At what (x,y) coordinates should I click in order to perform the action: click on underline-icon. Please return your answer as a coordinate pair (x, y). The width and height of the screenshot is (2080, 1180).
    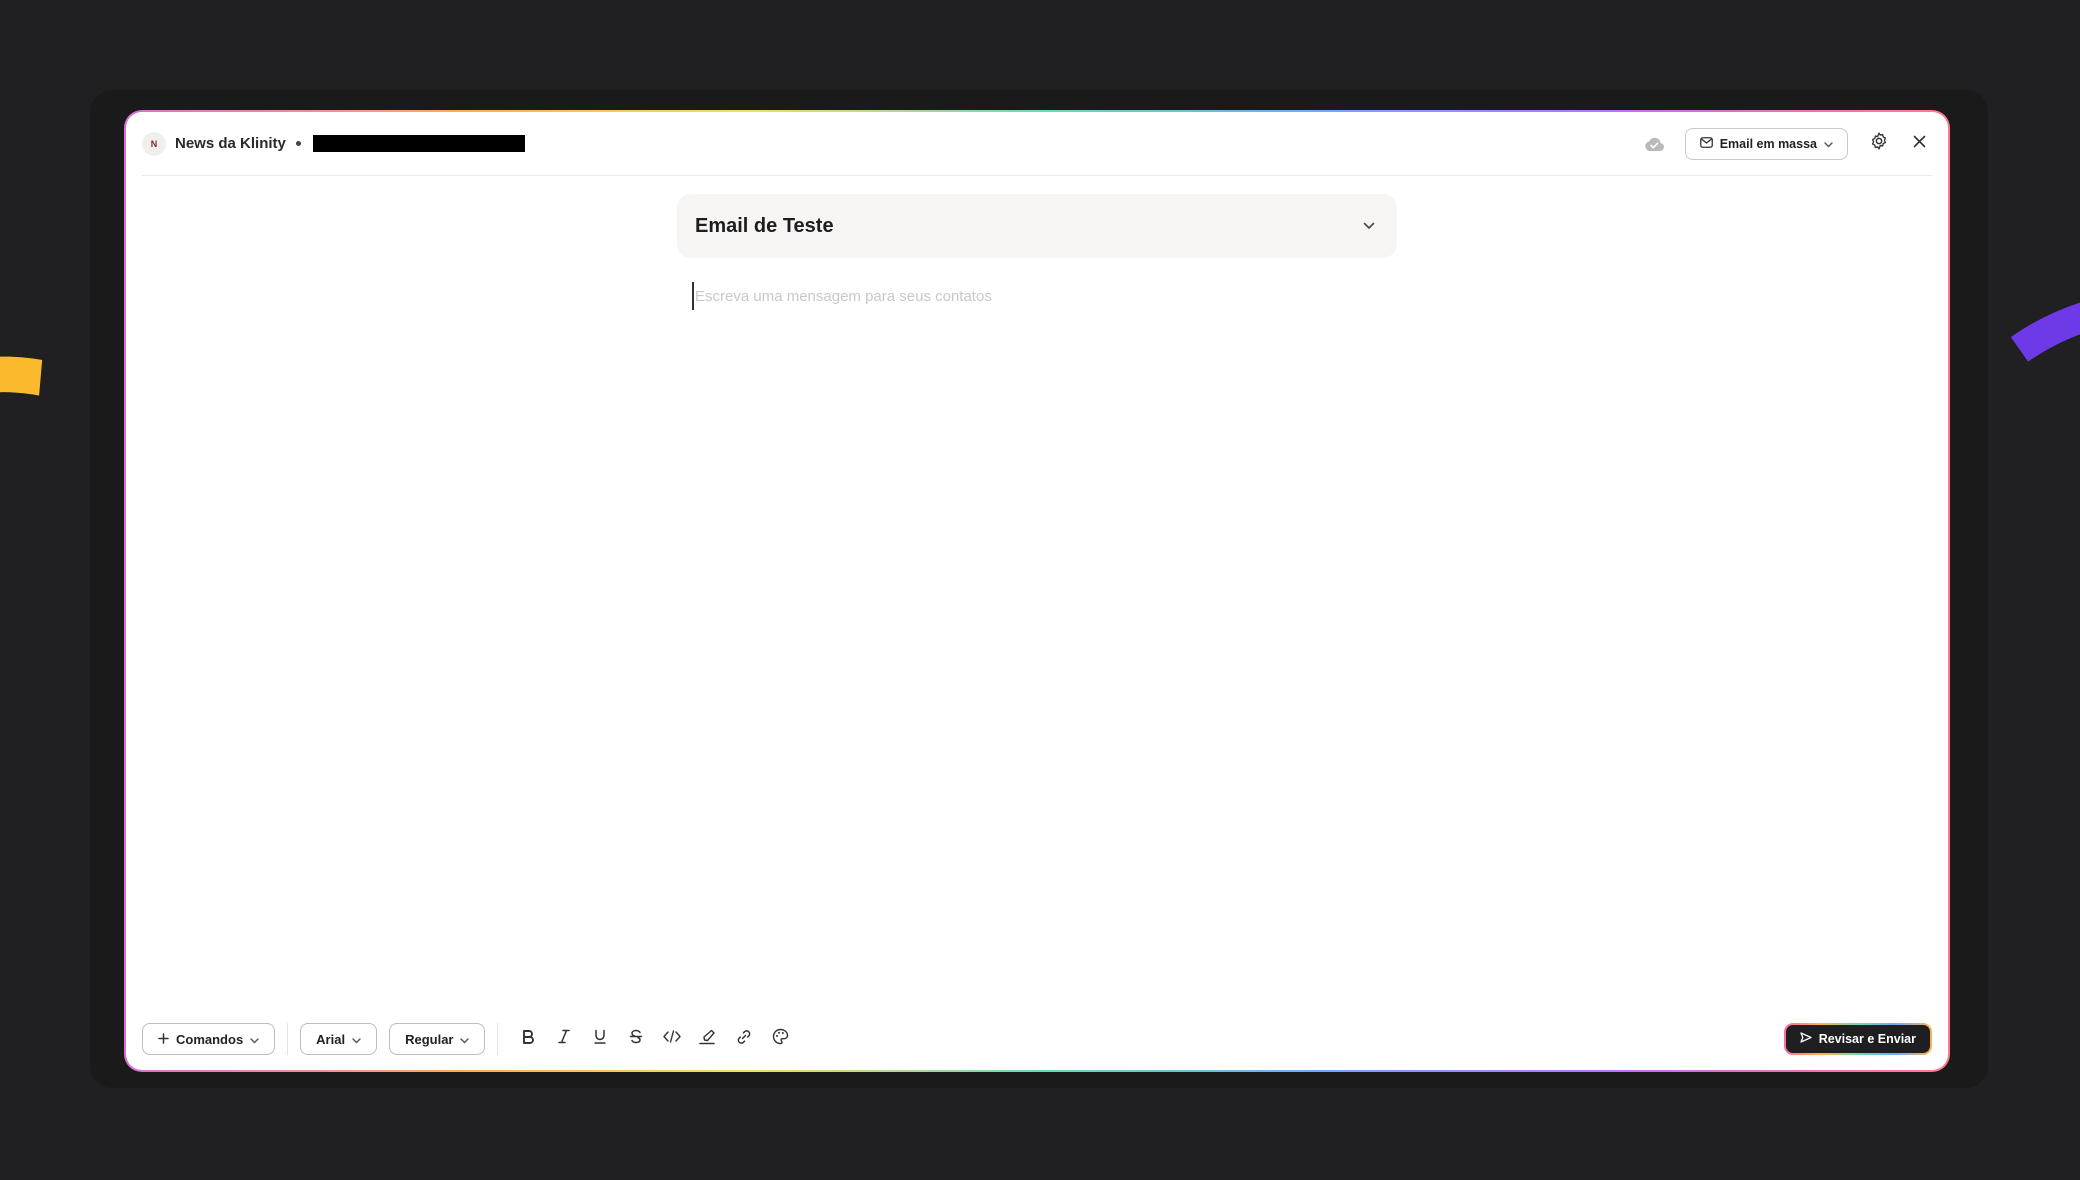
    Looking at the image, I should click on (600, 1039).